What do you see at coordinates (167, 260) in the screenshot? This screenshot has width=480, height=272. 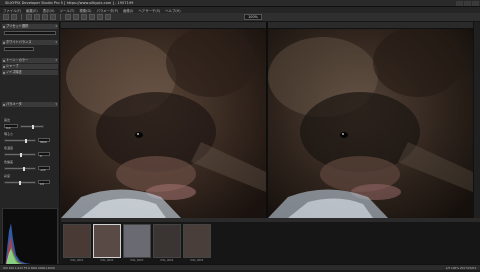 I see `thumbnail-caption: IMG_0004` at bounding box center [167, 260].